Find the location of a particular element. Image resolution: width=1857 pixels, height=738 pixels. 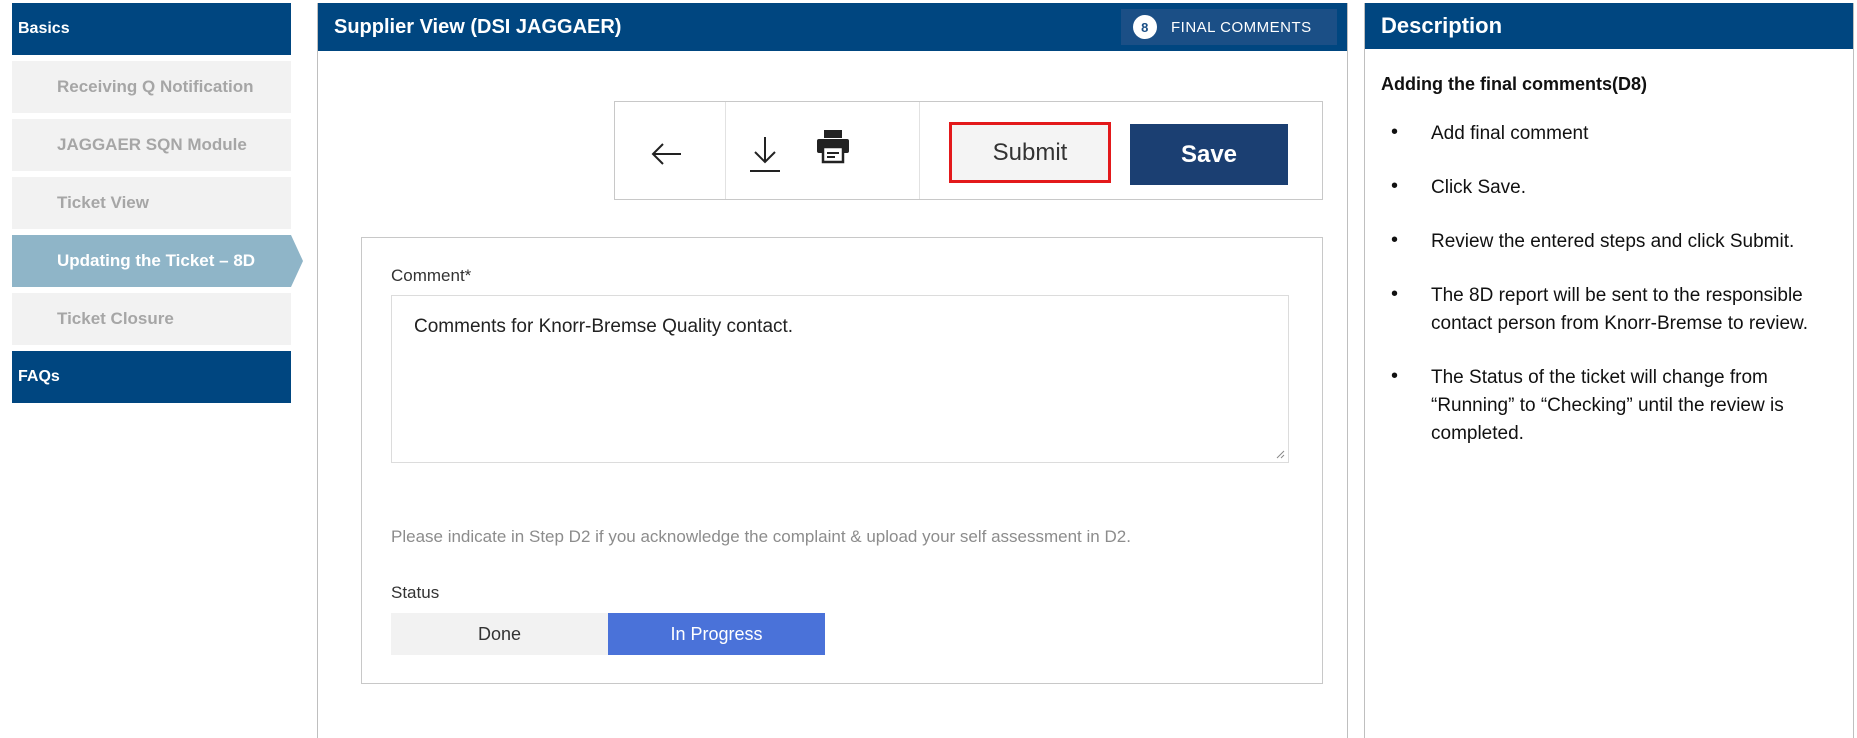

status-option-in-progress: In Progress is located at coordinates (716, 634).